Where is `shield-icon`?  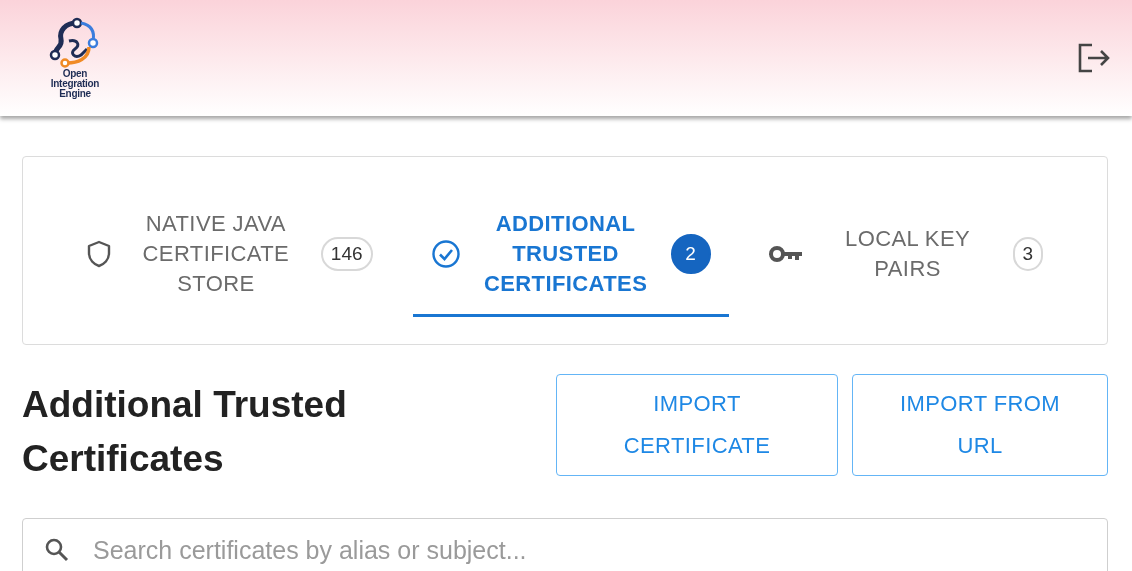 shield-icon is located at coordinates (98, 253).